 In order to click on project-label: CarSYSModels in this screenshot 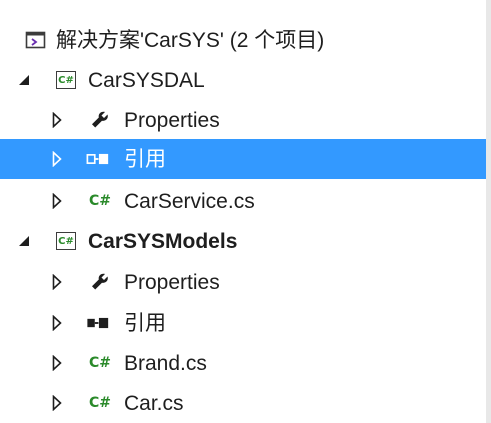, I will do `click(163, 241)`.